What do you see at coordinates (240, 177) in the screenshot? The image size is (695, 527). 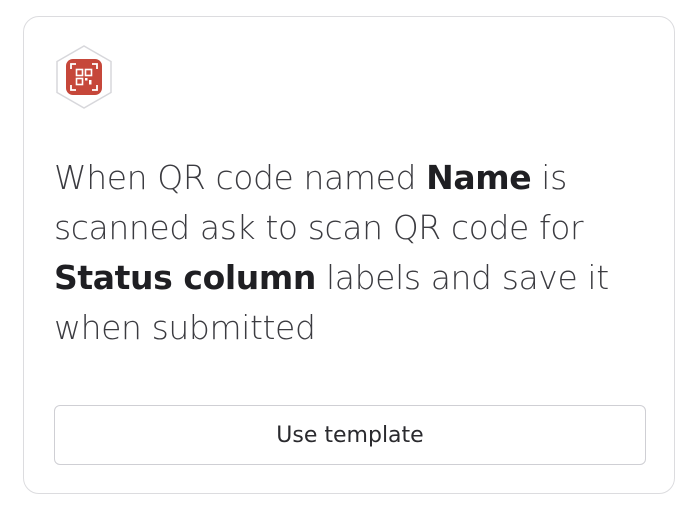 I see `description-text-1: When QR code named` at bounding box center [240, 177].